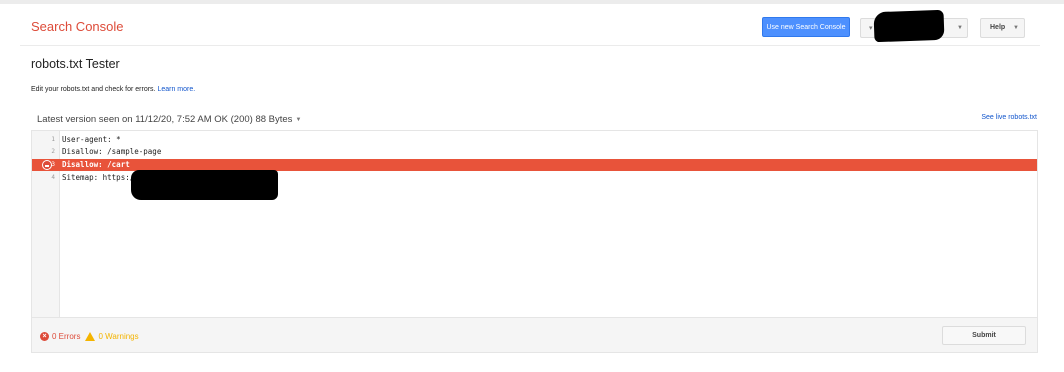 This screenshot has height=372, width=1064. I want to click on line-code: Disallow: /sample-page, so click(112, 151).